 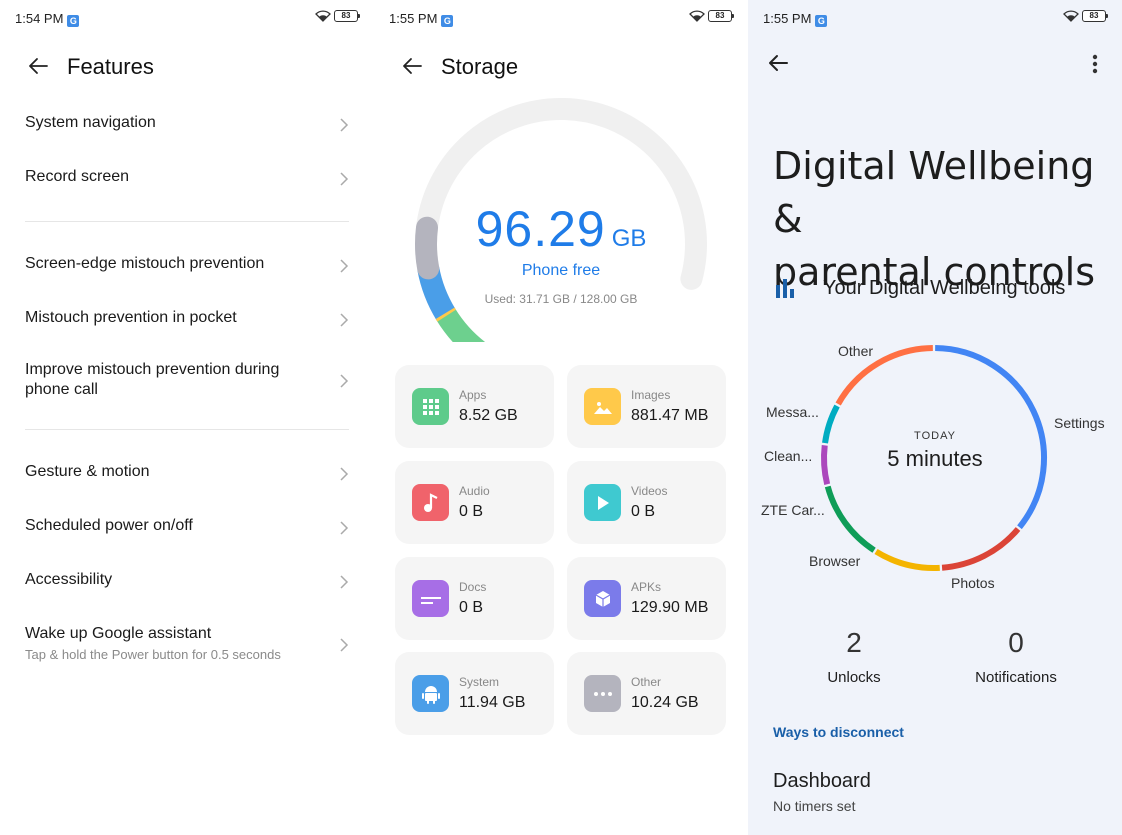 I want to click on card-value: 129.90 MB, so click(x=670, y=607).